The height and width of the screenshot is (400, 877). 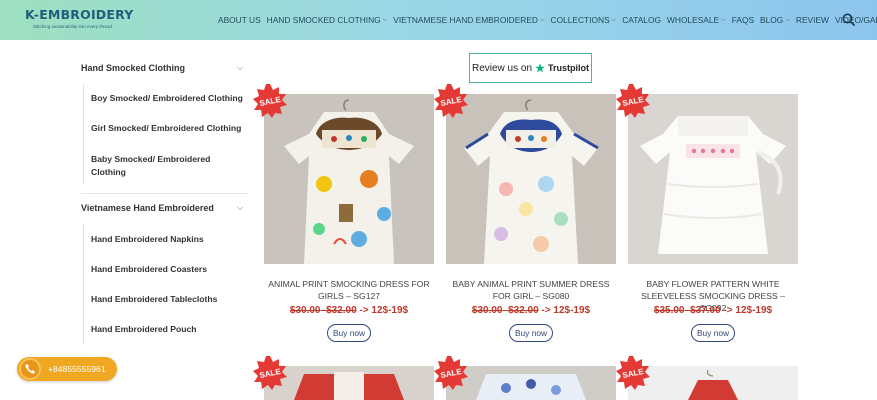 What do you see at coordinates (584, 20) in the screenshot?
I see `nav-collections: COLLECTIONS ⌵` at bounding box center [584, 20].